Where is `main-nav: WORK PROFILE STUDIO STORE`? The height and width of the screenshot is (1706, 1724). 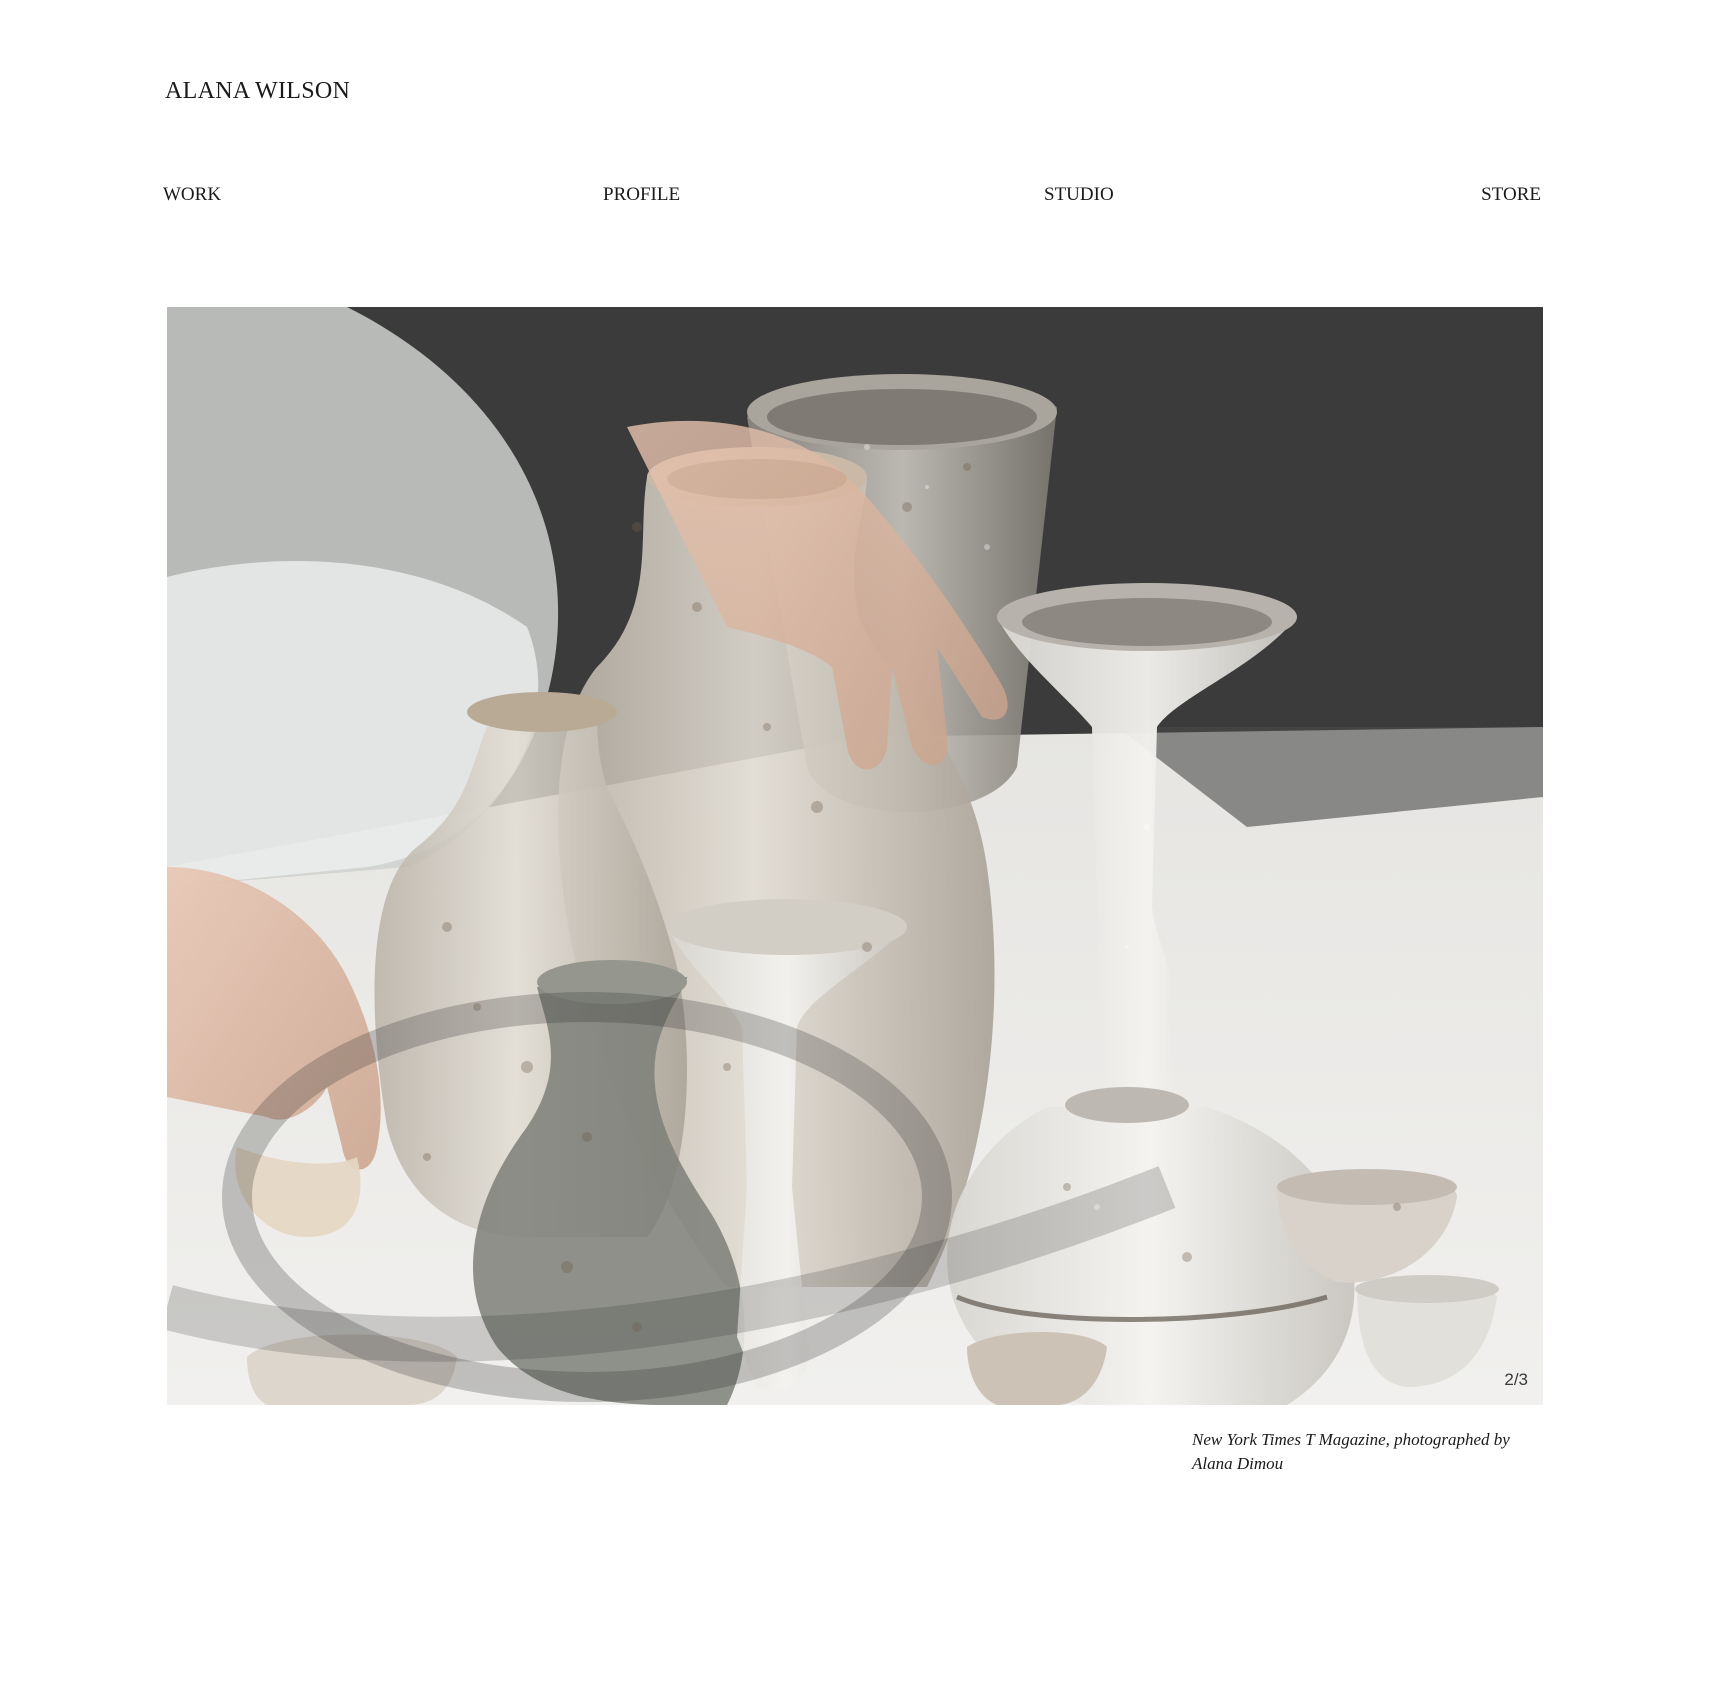 main-nav: WORK PROFILE STUDIO STORE is located at coordinates (852, 196).